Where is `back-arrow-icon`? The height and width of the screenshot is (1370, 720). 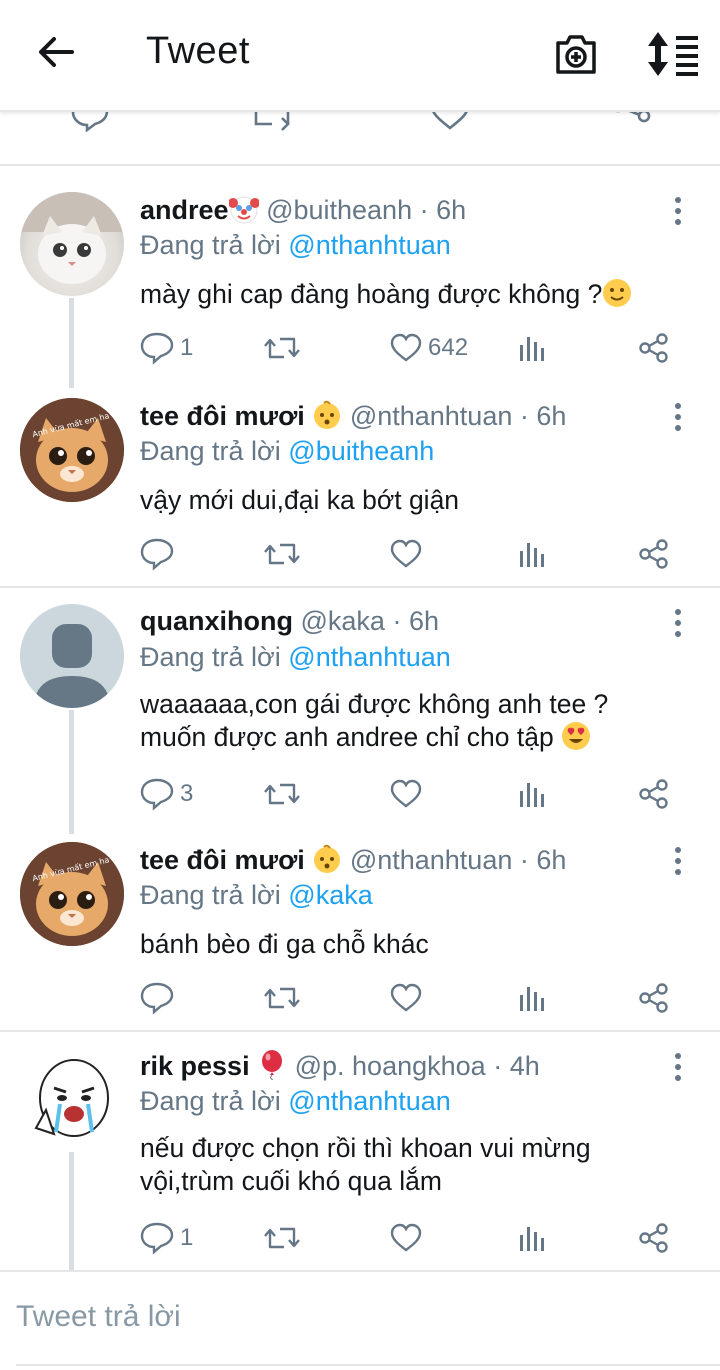
back-arrow-icon is located at coordinates (56, 52).